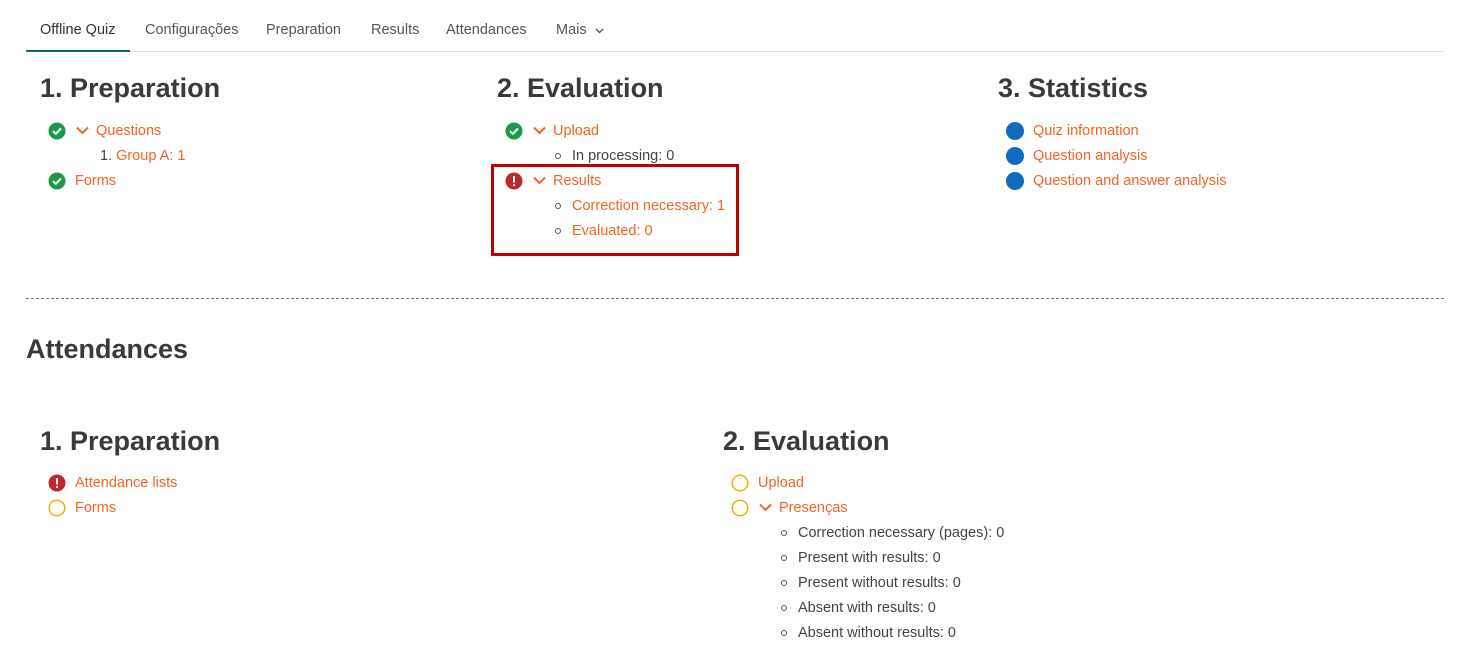  I want to click on detail-row: Correction necessary (pages): 0, so click(901, 533).